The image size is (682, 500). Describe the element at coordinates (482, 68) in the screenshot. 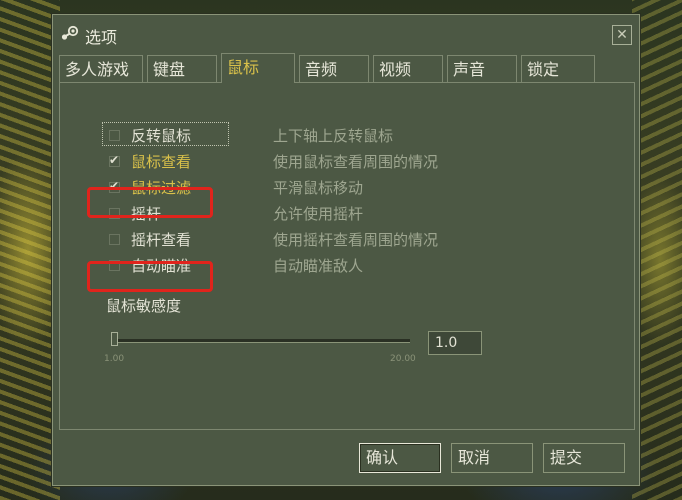

I see `tab-sound: 声音` at that location.